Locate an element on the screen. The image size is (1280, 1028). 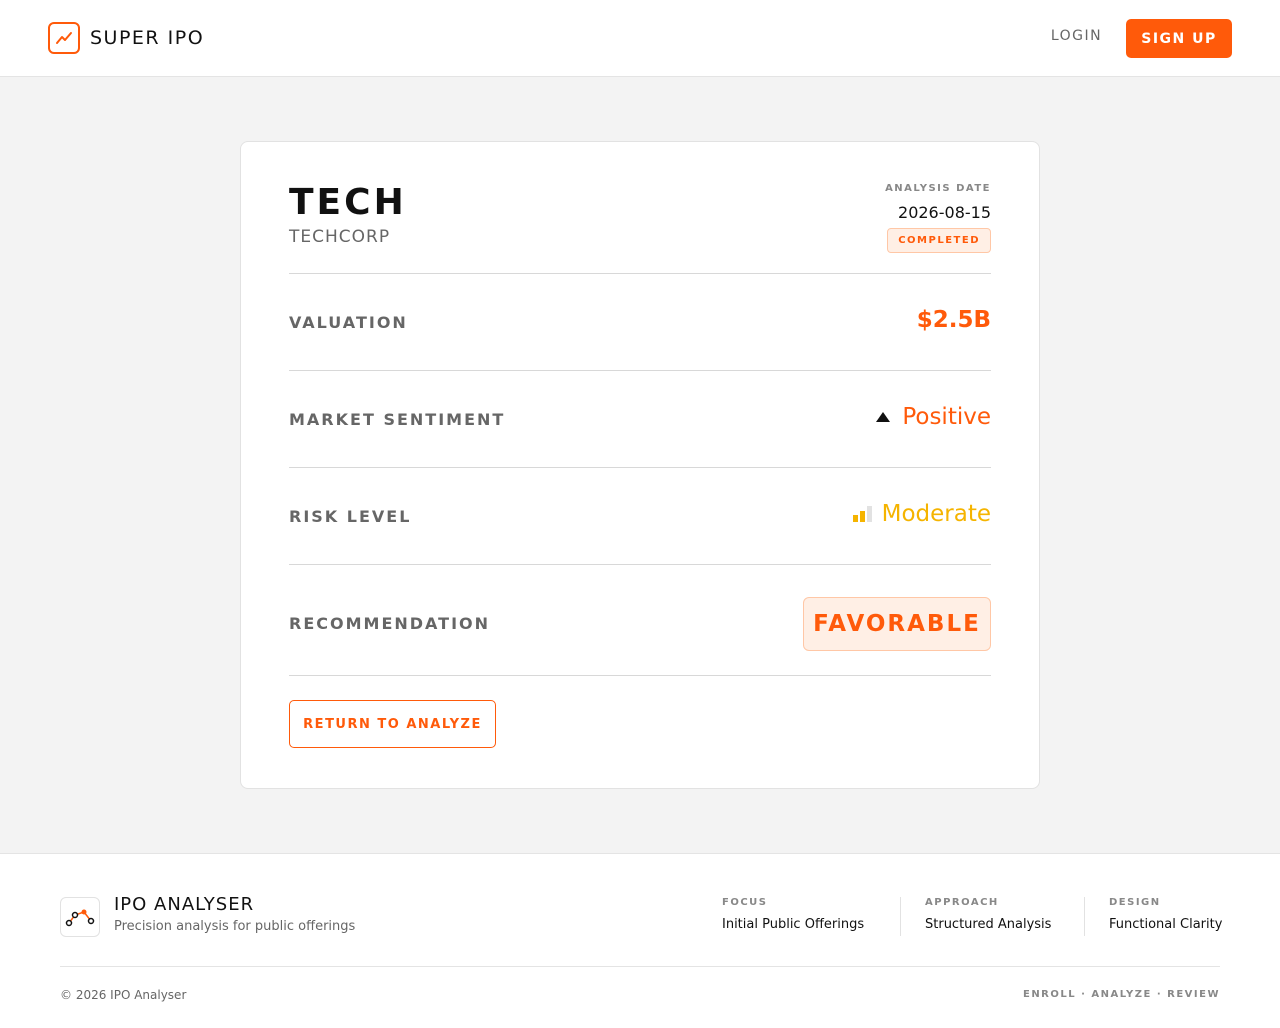
recommendation-label: RECOMMENDATION is located at coordinates (390, 623).